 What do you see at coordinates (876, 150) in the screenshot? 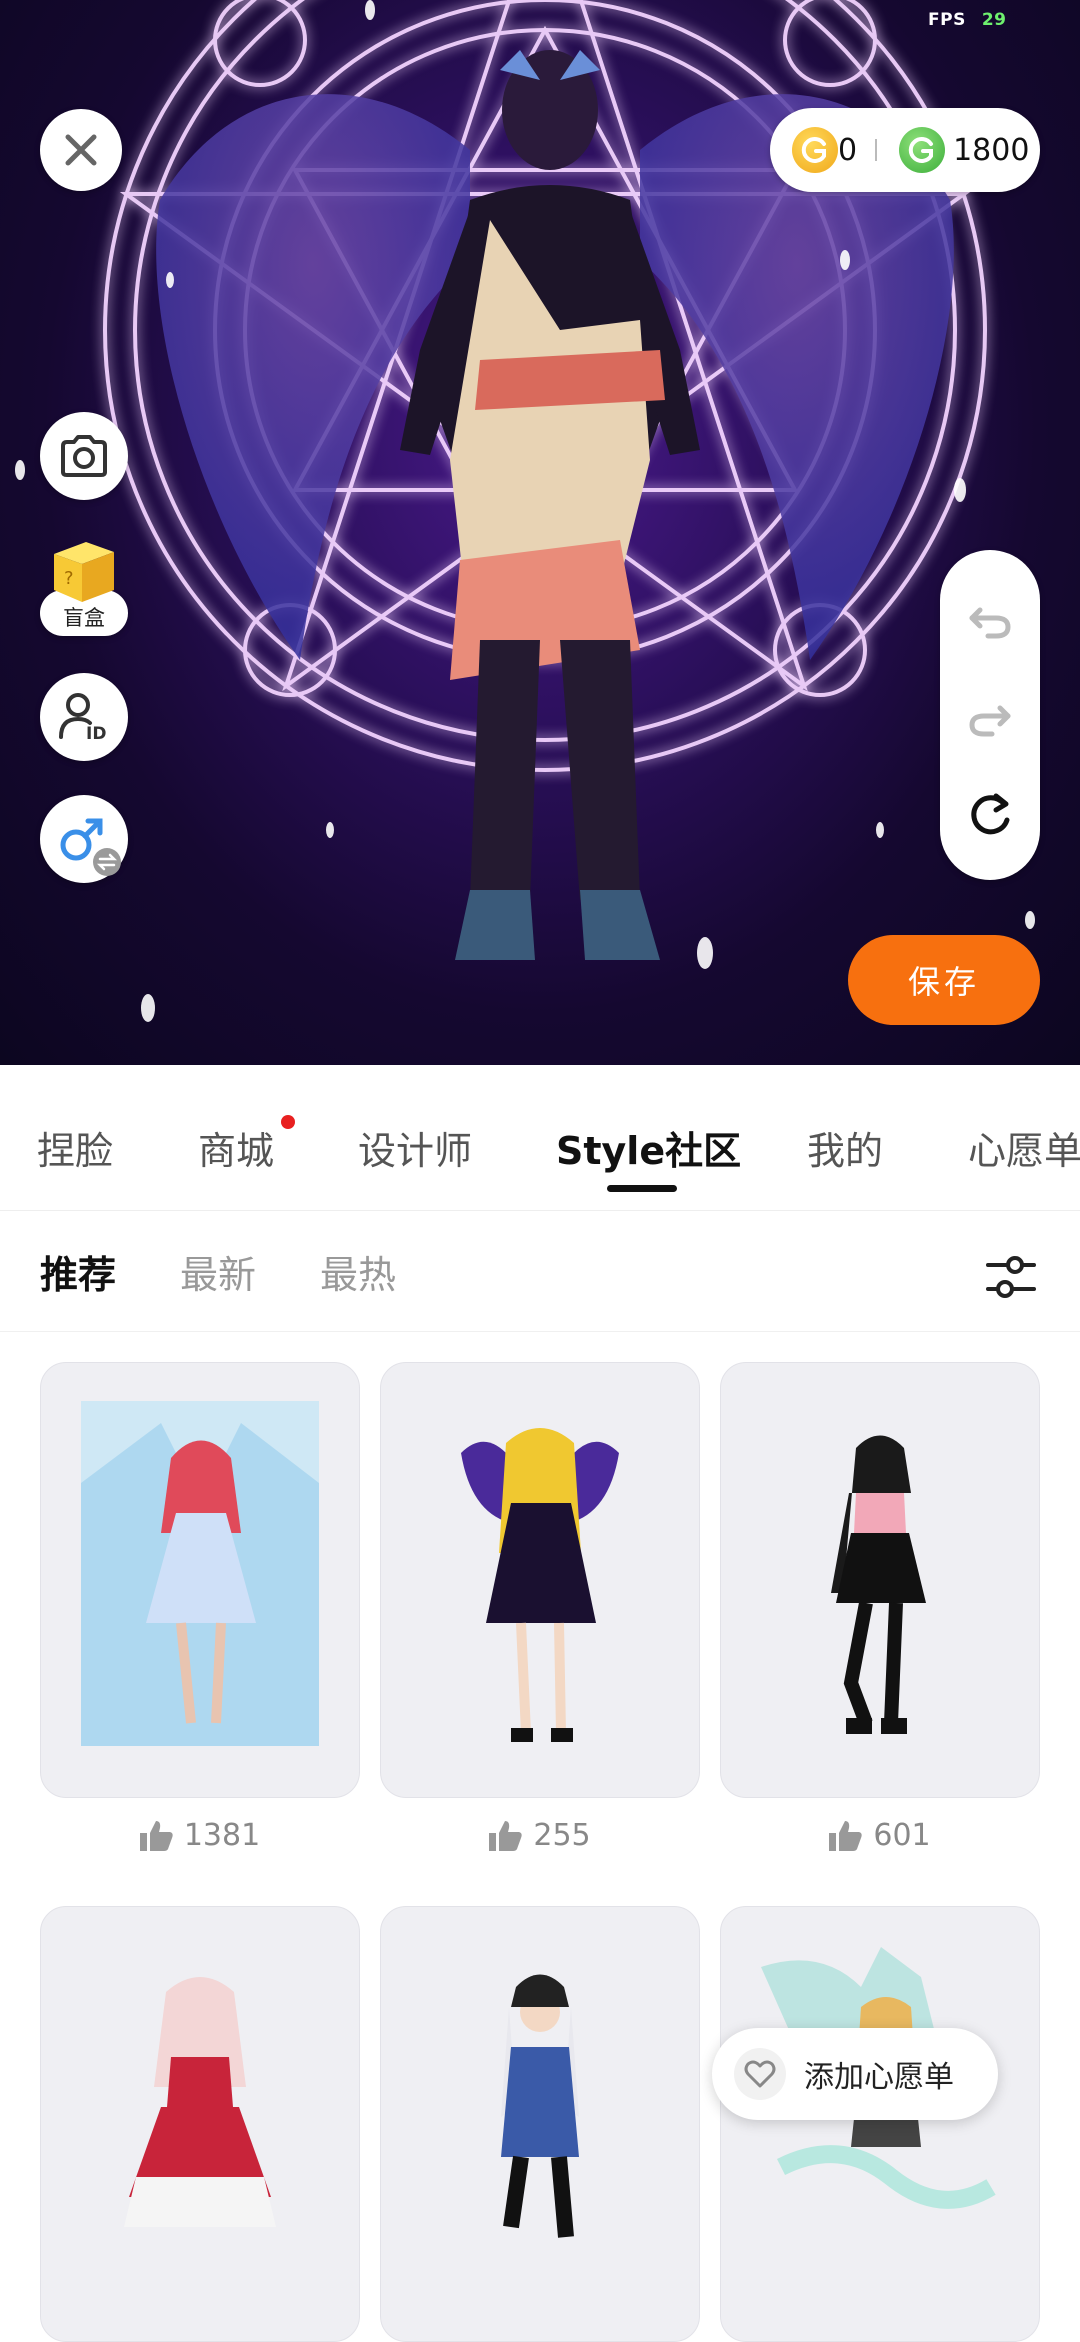
I see `currency-divider` at bounding box center [876, 150].